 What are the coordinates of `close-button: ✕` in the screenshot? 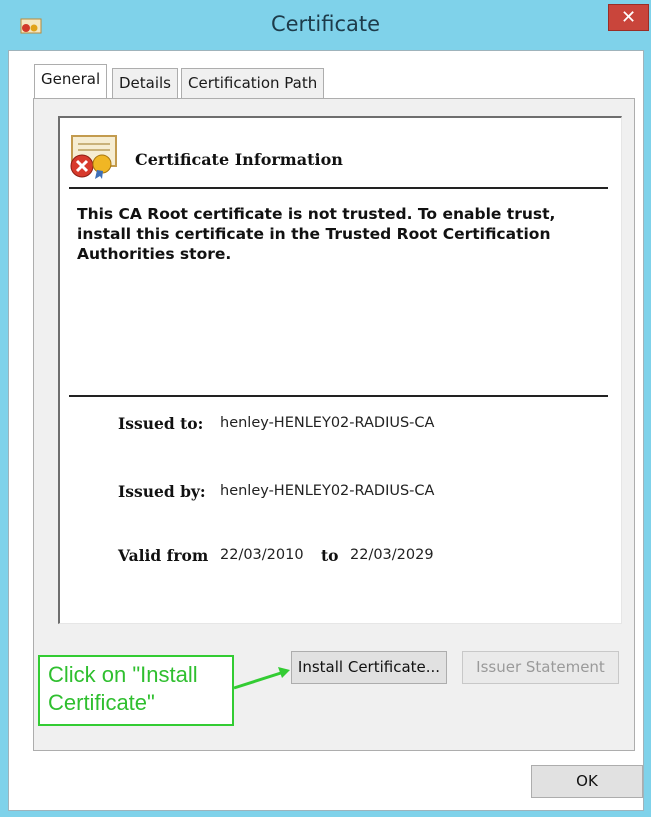 It's located at (628, 17).